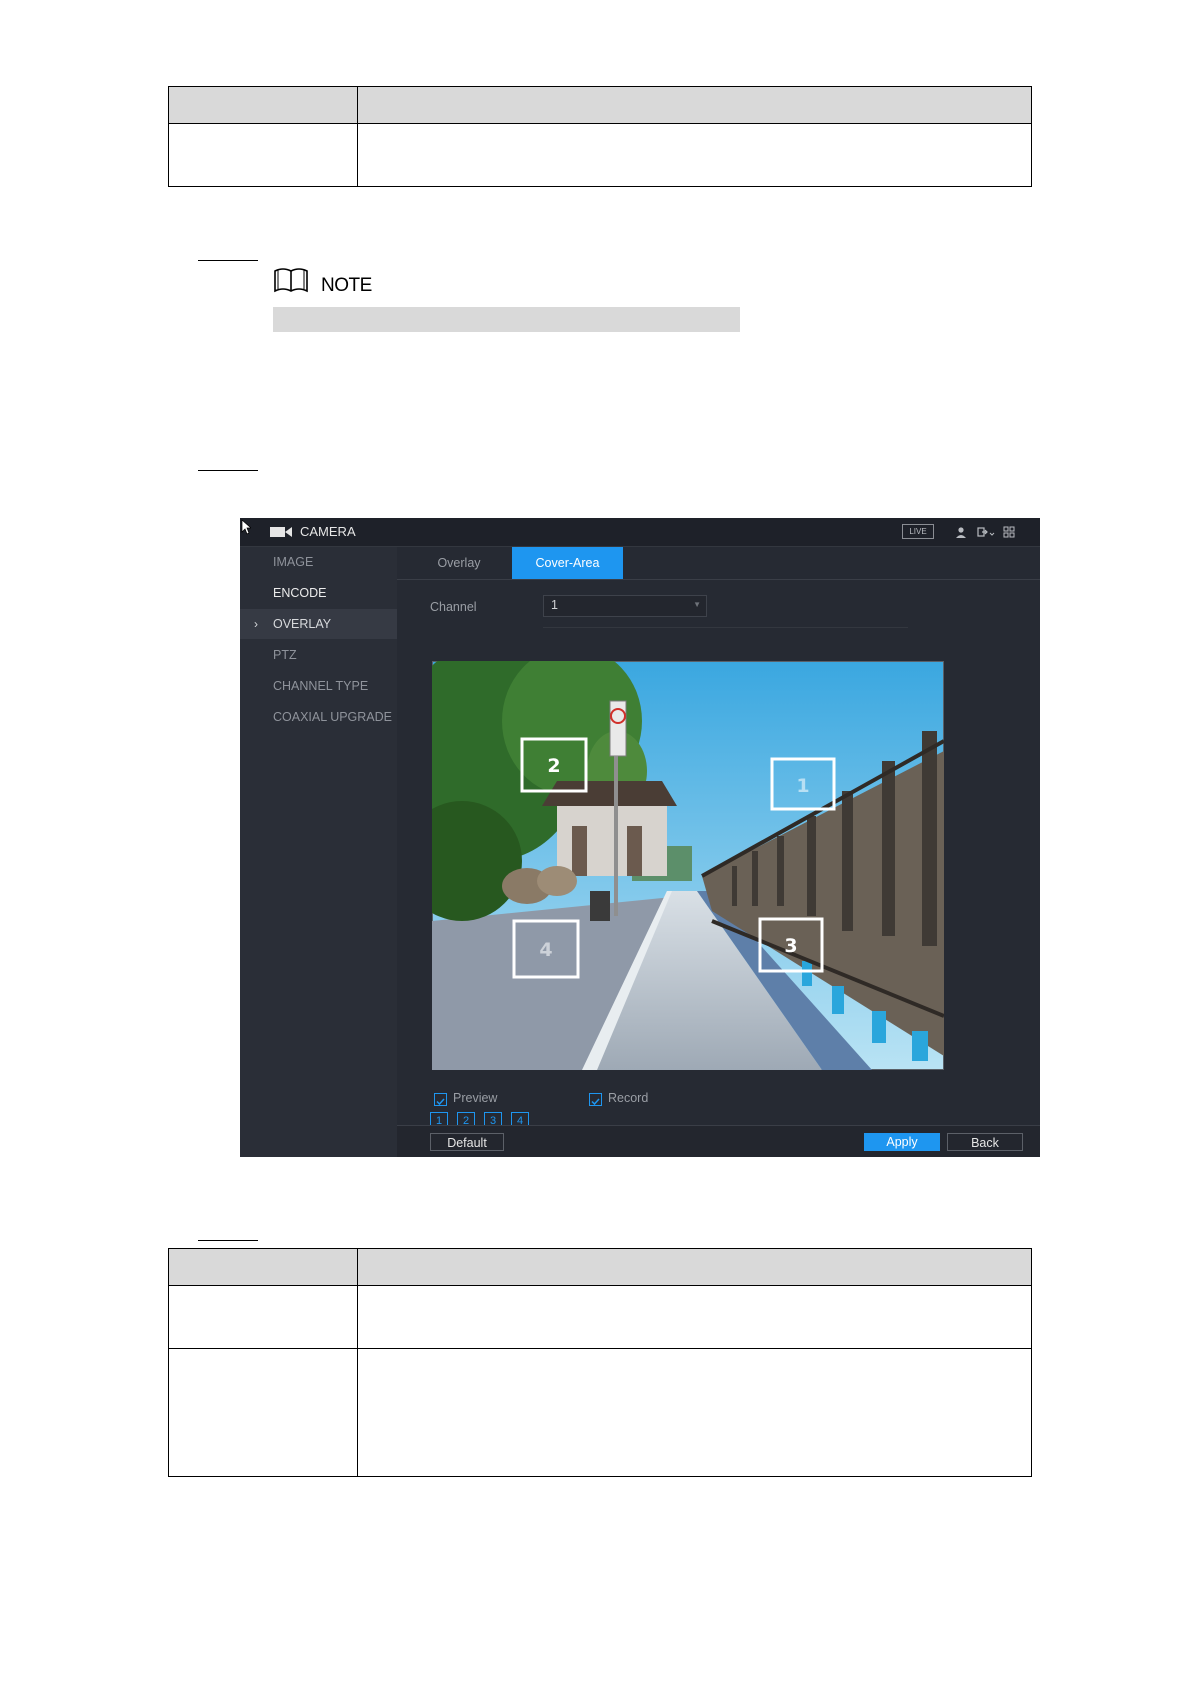 The image size is (1191, 1684). What do you see at coordinates (545, 950) in the screenshot?
I see `cover-area-label: 4` at bounding box center [545, 950].